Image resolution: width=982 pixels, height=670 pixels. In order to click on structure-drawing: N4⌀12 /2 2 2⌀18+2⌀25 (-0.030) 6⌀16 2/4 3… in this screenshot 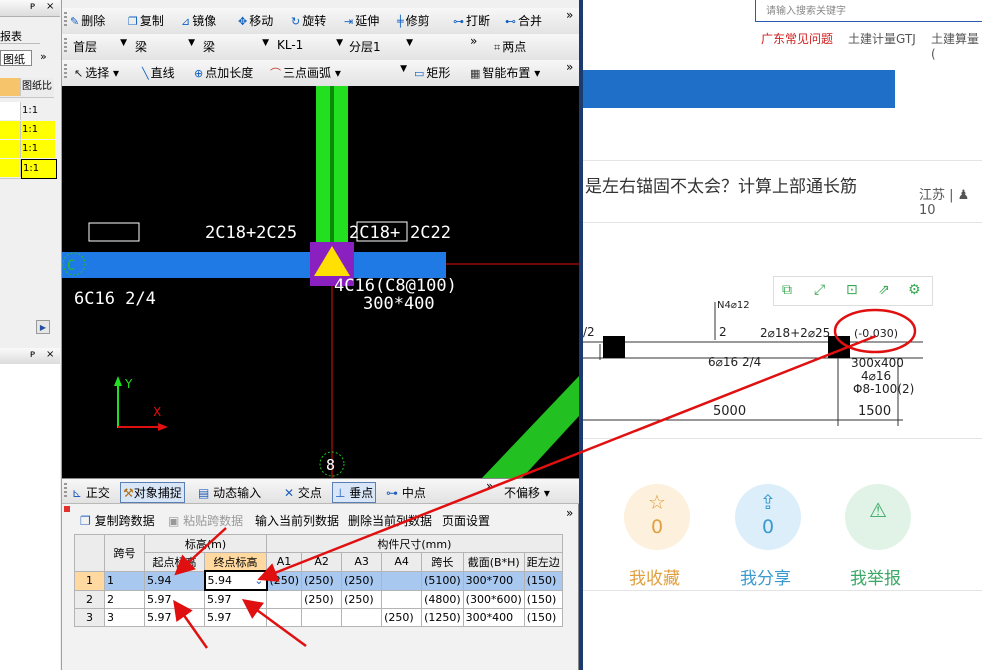, I will do `click(782, 366)`.